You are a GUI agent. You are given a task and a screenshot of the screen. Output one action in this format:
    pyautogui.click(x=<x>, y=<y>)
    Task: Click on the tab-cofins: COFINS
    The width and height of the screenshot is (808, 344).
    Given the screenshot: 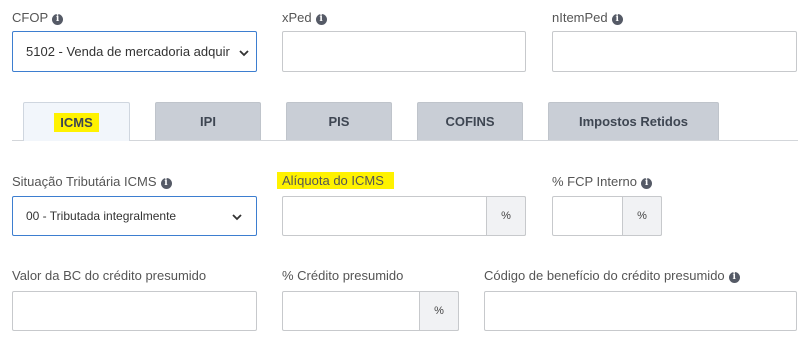 What is the action you would take?
    pyautogui.click(x=470, y=121)
    